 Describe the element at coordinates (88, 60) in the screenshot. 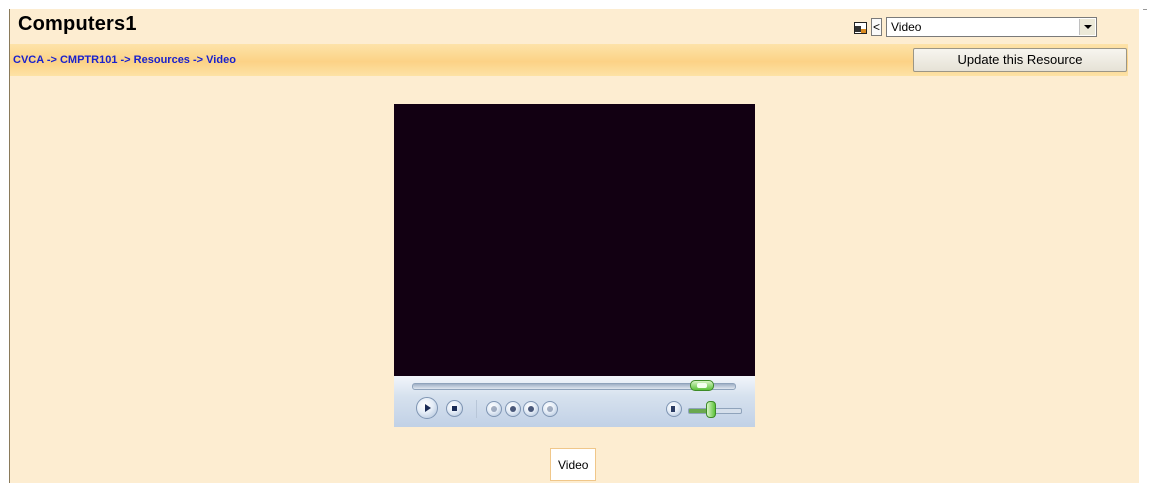

I see `breadcrumb-item-course: CMPTR101` at that location.